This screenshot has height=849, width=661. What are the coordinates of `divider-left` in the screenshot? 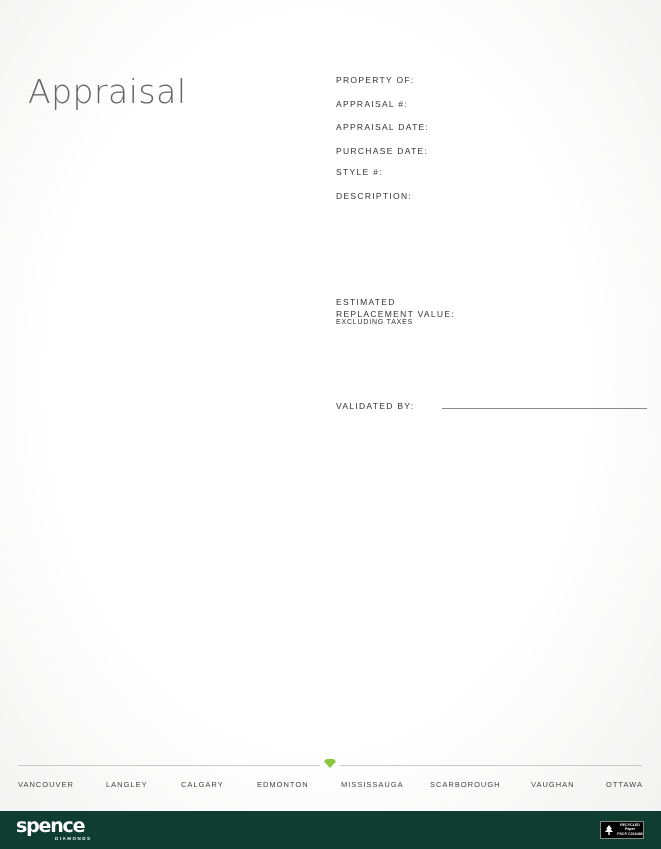 It's located at (169, 765).